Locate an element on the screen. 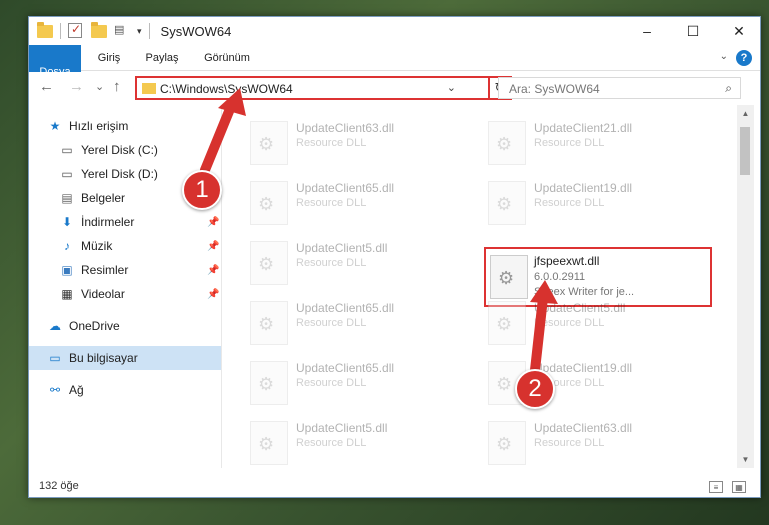 The height and width of the screenshot is (525, 769). step-badge-2: 2 is located at coordinates (535, 389).